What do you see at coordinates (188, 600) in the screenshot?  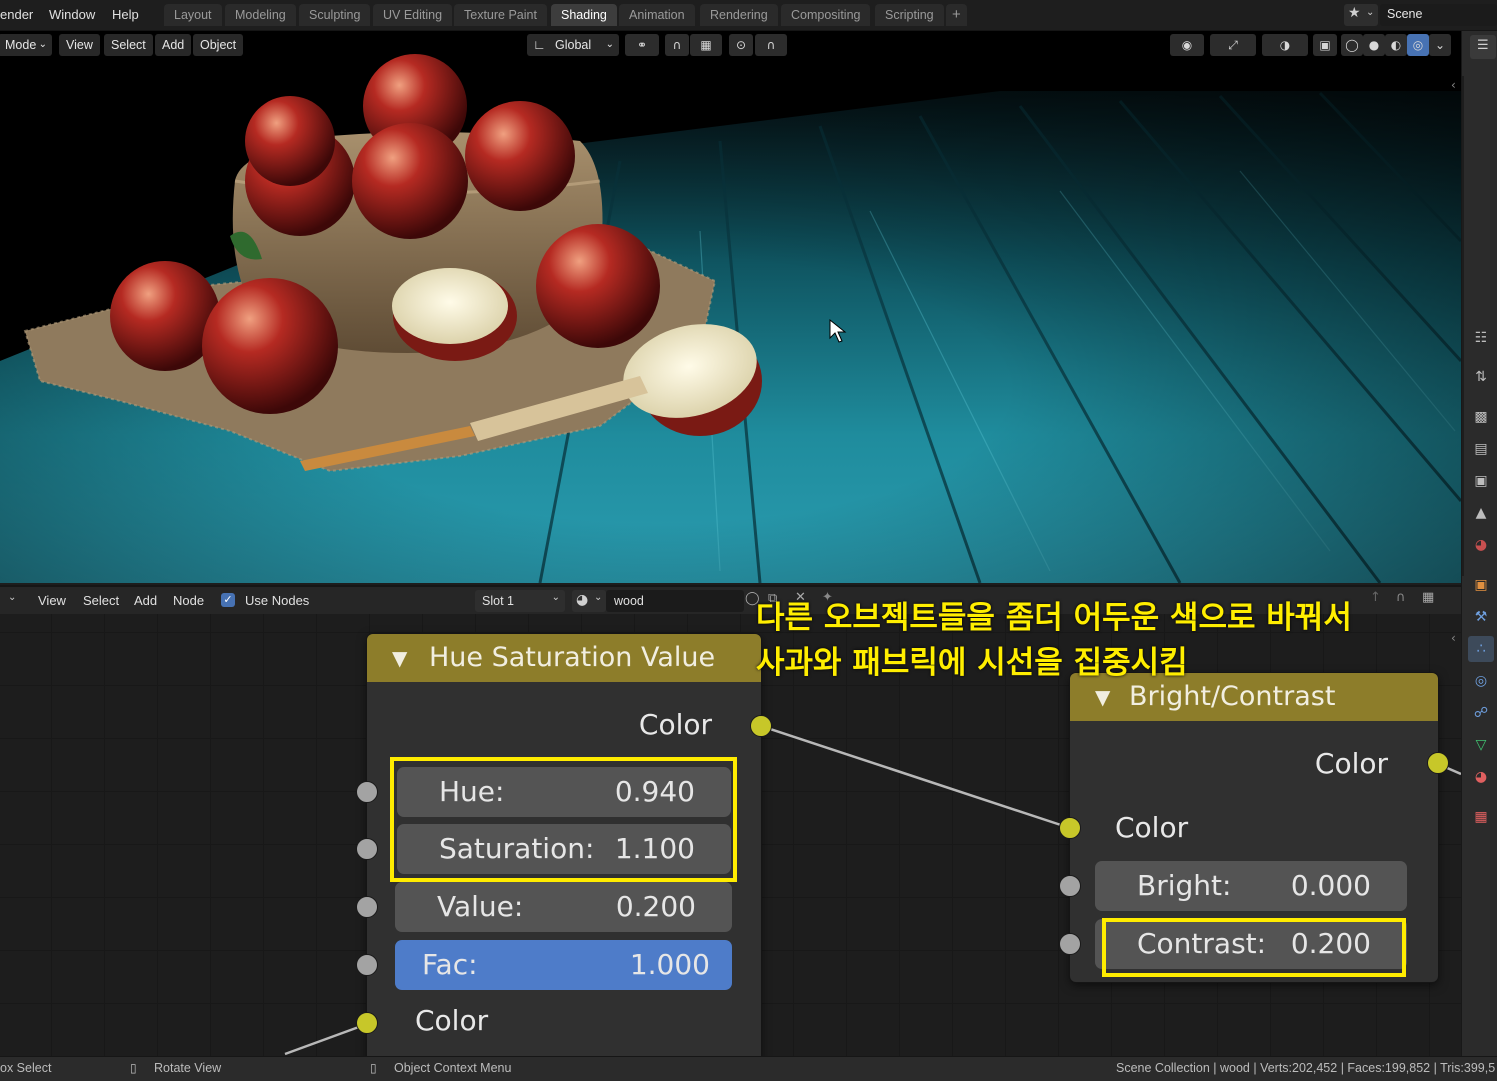 I see `node-node-menu: Node` at bounding box center [188, 600].